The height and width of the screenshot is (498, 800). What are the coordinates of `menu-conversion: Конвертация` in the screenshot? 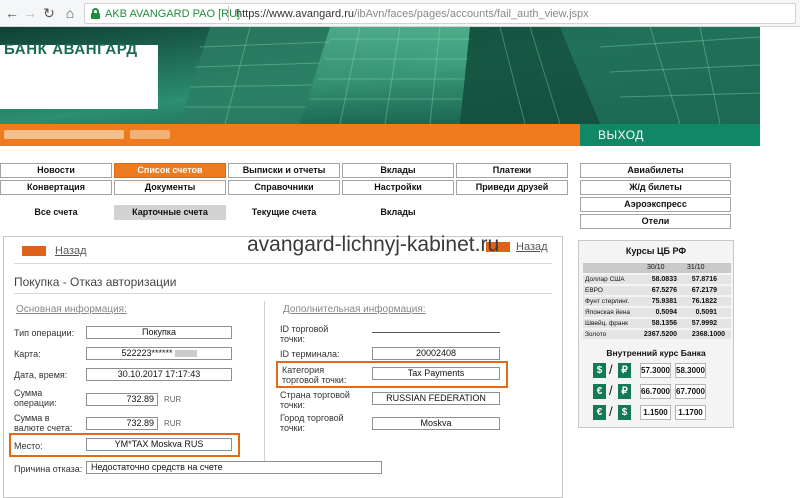 It's located at (56, 187).